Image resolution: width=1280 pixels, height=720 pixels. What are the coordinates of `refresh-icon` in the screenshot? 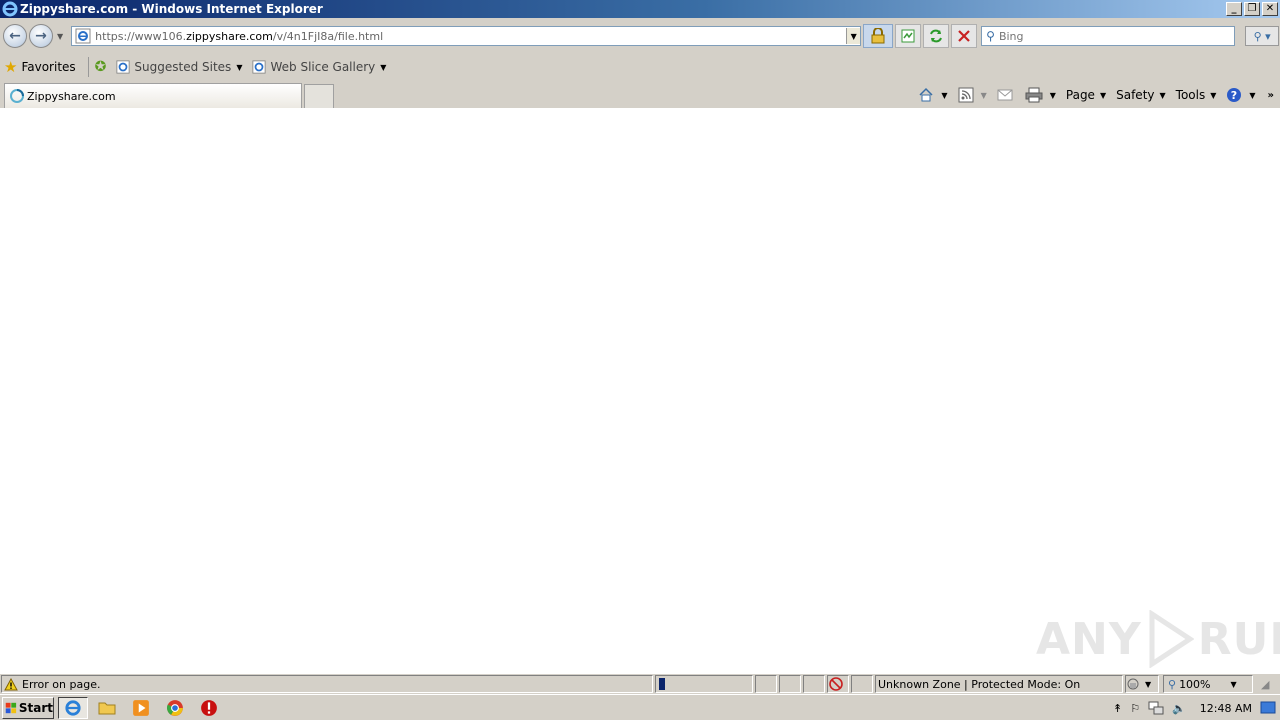 It's located at (936, 36).